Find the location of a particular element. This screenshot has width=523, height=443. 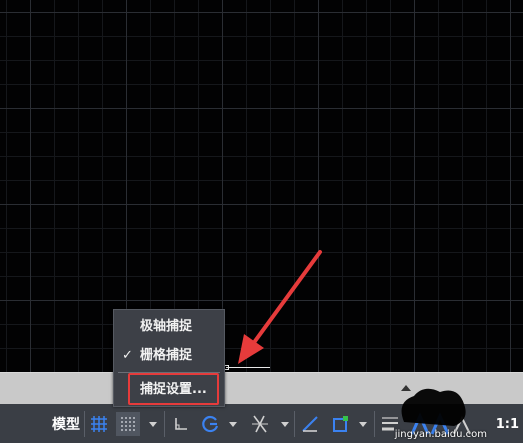

menu-item-label: 栅格捕捉 is located at coordinates (166, 355).